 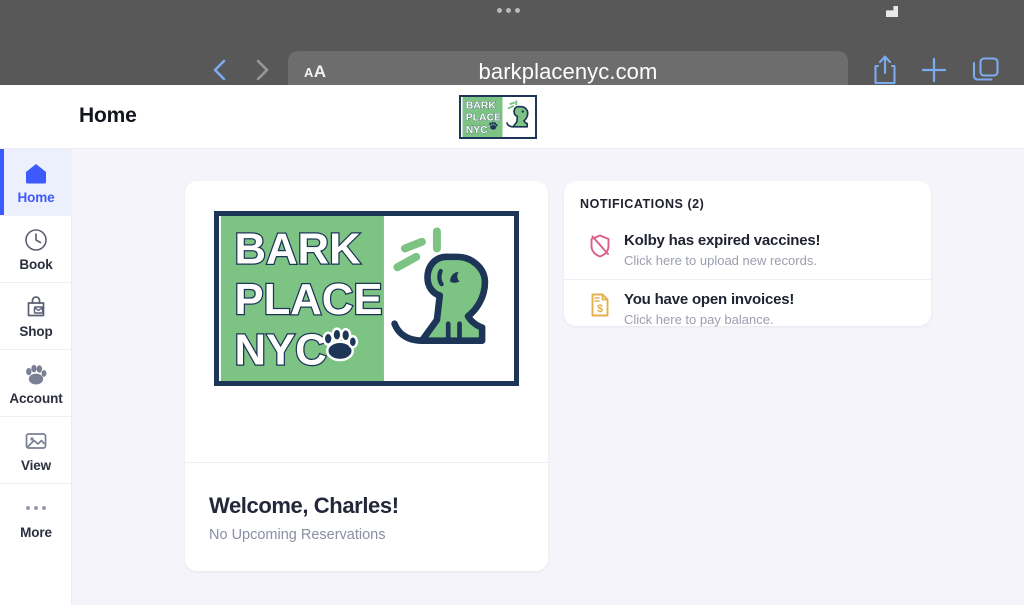 I want to click on paw-icon, so click(x=36, y=374).